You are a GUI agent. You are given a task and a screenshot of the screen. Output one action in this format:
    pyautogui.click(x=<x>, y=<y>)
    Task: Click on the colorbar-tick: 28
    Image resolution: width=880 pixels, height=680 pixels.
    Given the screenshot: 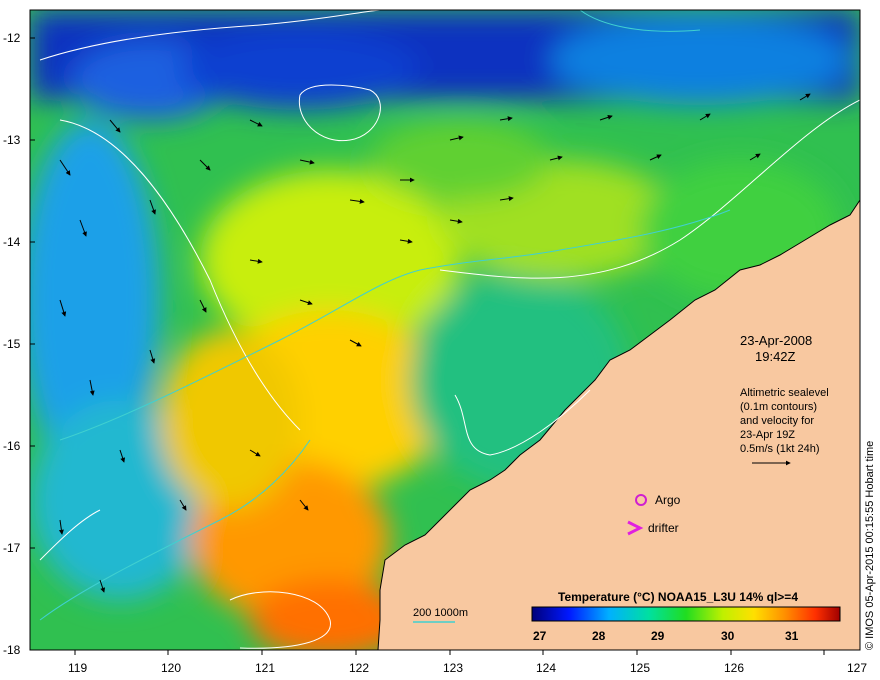 What is the action you would take?
    pyautogui.click(x=599, y=636)
    